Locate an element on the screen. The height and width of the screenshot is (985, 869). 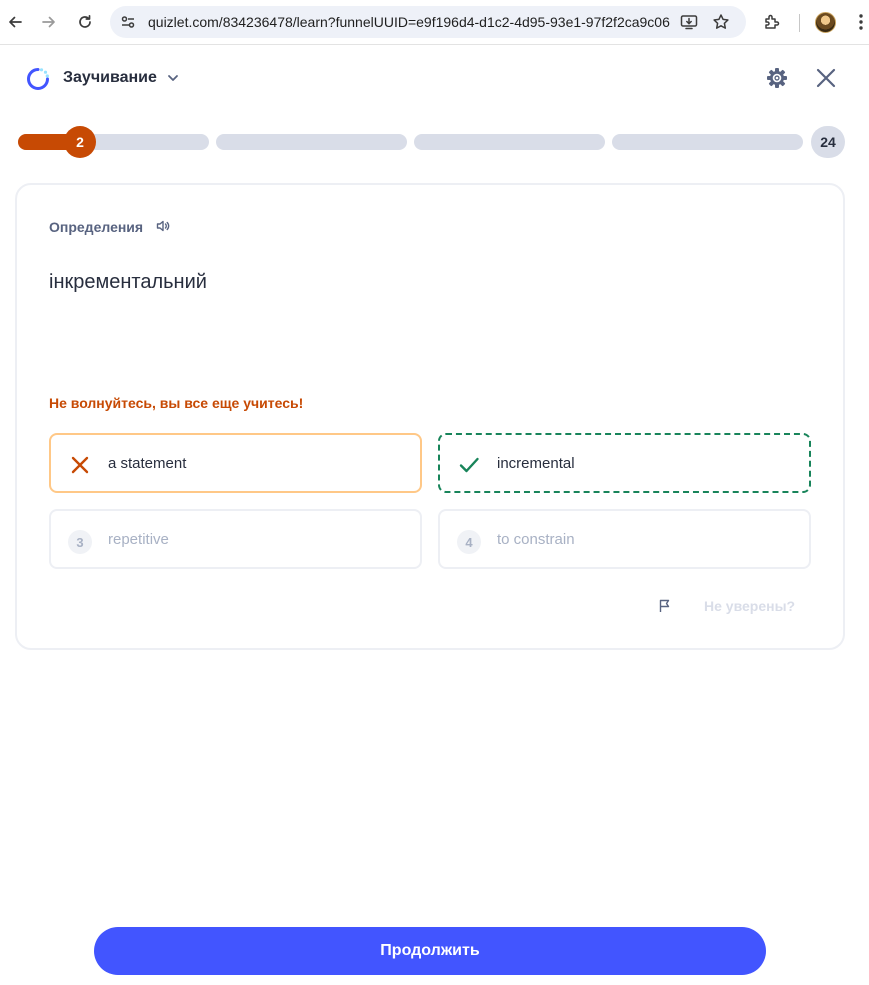
progress-current-badge: 2 is located at coordinates (80, 142).